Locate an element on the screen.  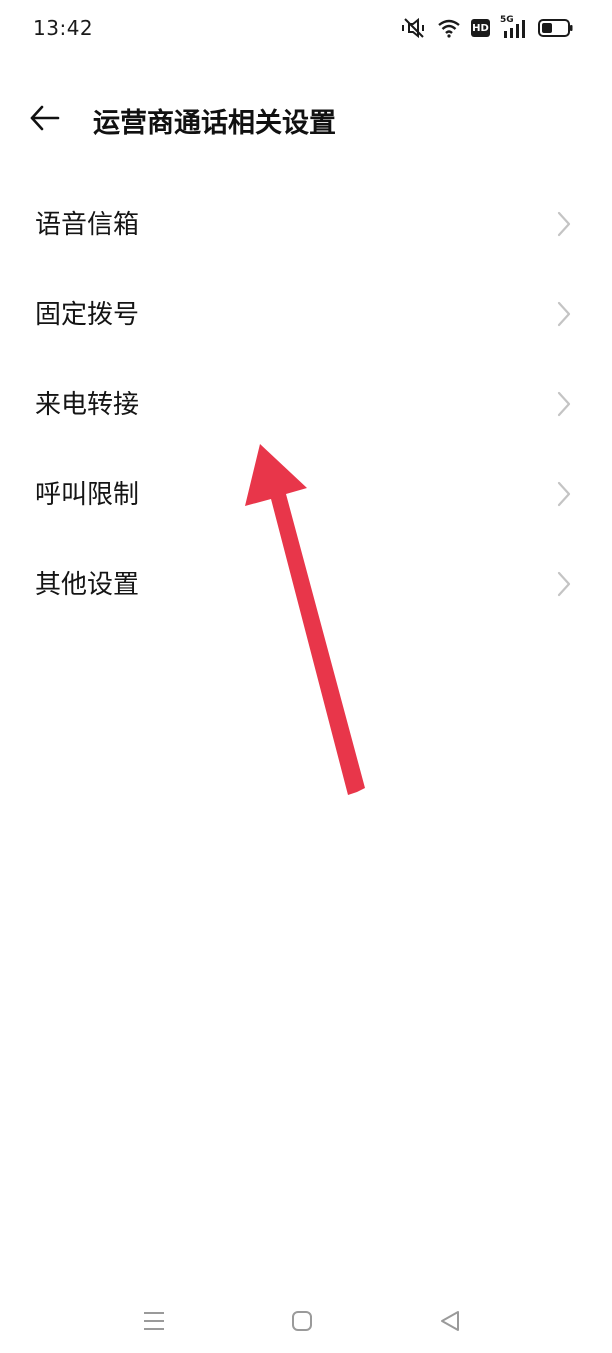
arrow-left-icon is located at coordinates (46, 122).